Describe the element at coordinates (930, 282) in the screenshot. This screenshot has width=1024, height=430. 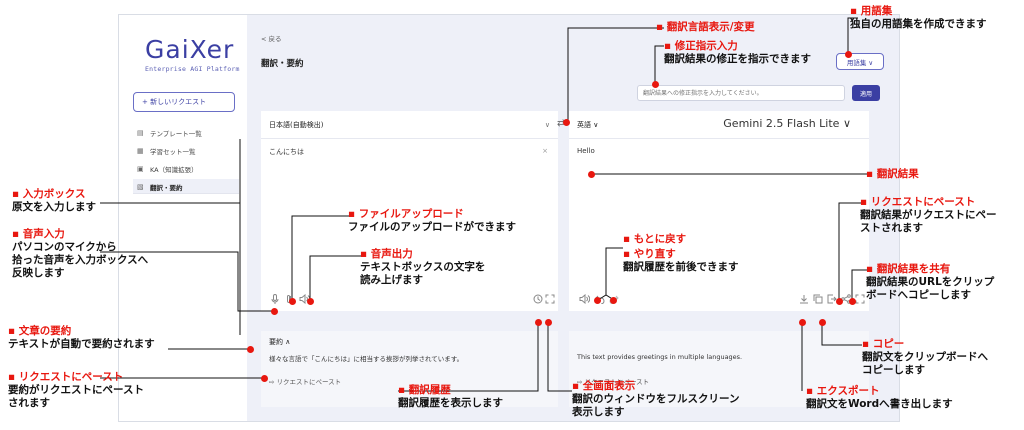
I see `annotation-share: 翻訳結果を共有翻訳結果のURLをクリップボードへコピーします` at that location.